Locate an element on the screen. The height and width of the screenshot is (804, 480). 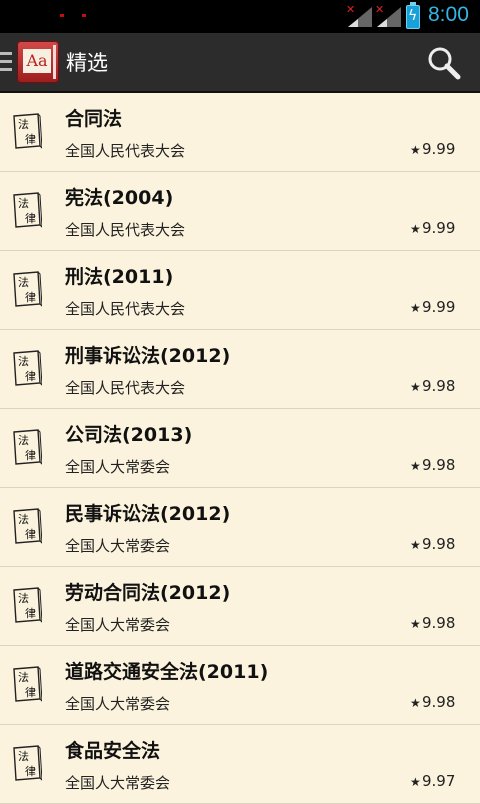
list-item: 法 律 刑法(2011) 全国人民代表大会 ★ 9.99 is located at coordinates (240, 290).